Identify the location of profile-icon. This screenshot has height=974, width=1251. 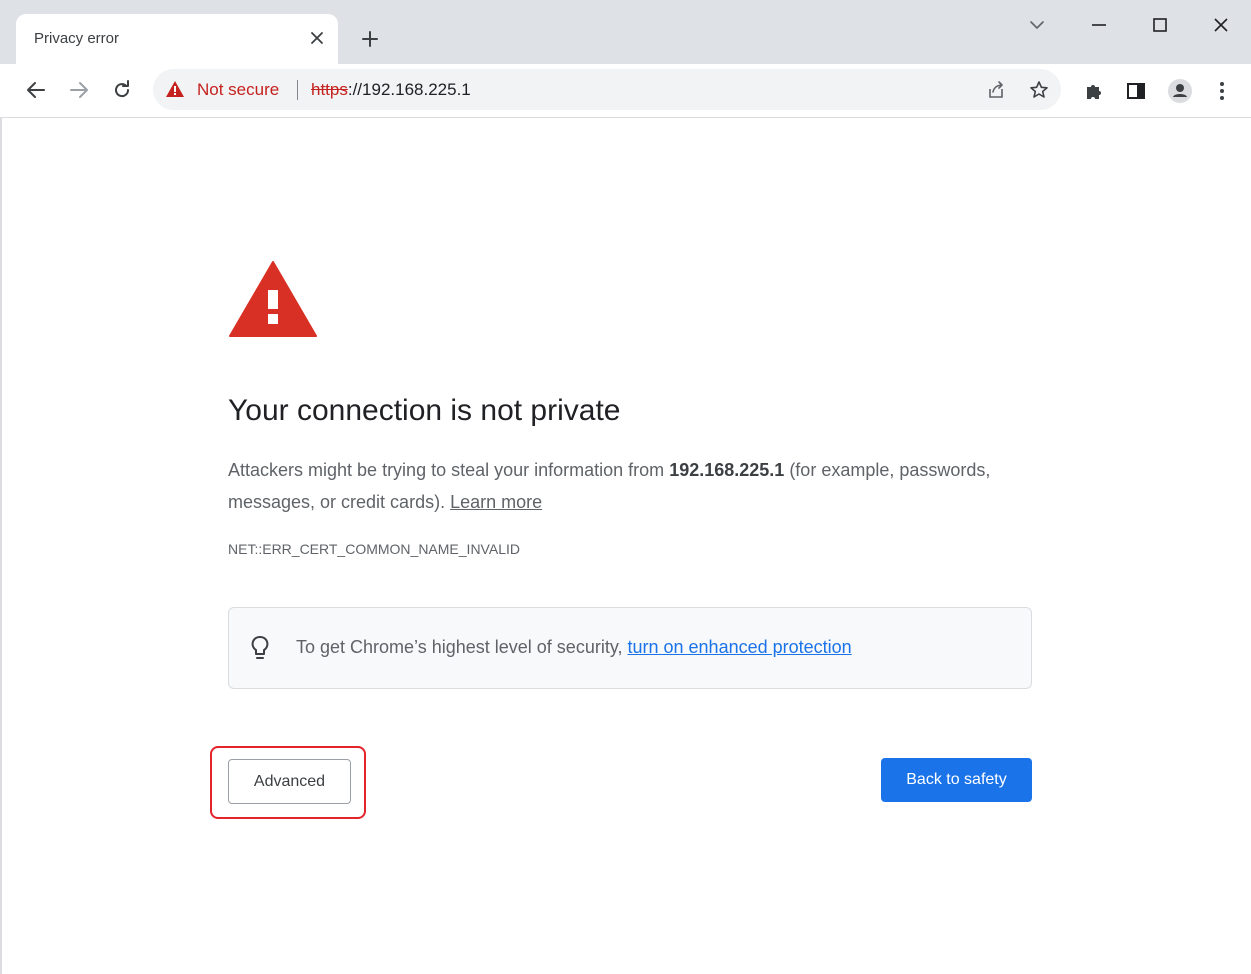
(1180, 91).